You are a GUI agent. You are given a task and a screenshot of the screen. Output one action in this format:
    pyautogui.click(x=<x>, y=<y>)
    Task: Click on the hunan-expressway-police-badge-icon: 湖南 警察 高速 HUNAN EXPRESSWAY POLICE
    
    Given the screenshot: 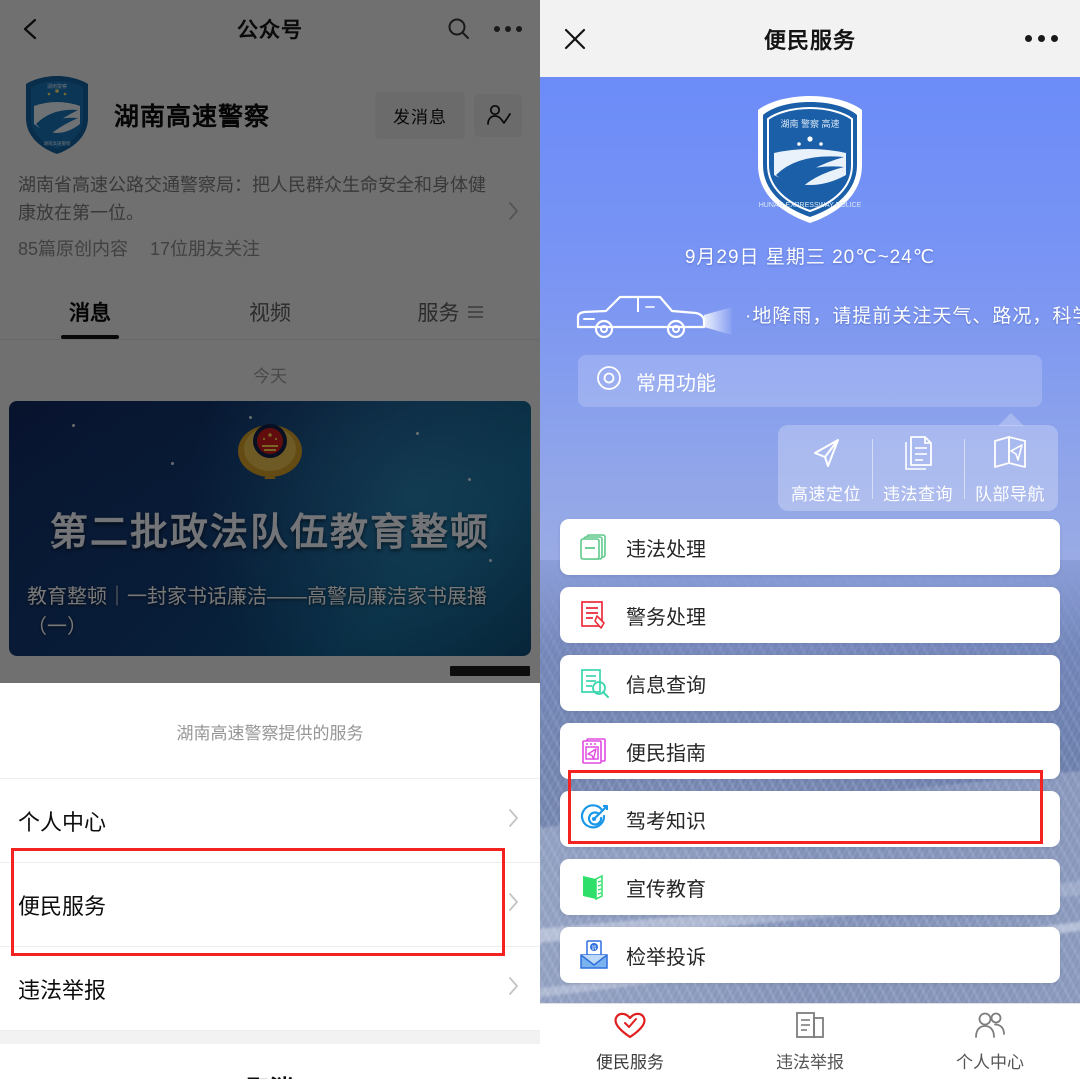 What is the action you would take?
    pyautogui.click(x=810, y=163)
    